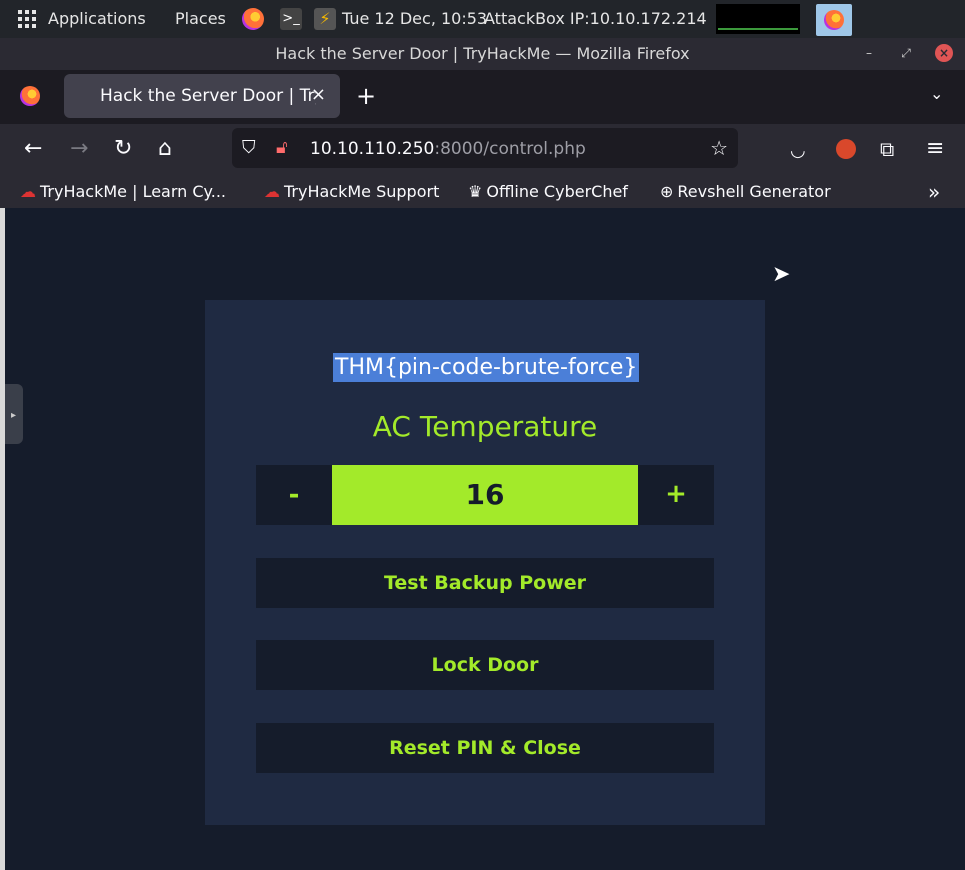  What do you see at coordinates (475, 191) in the screenshot?
I see `chef-hat-icon: ♛` at bounding box center [475, 191].